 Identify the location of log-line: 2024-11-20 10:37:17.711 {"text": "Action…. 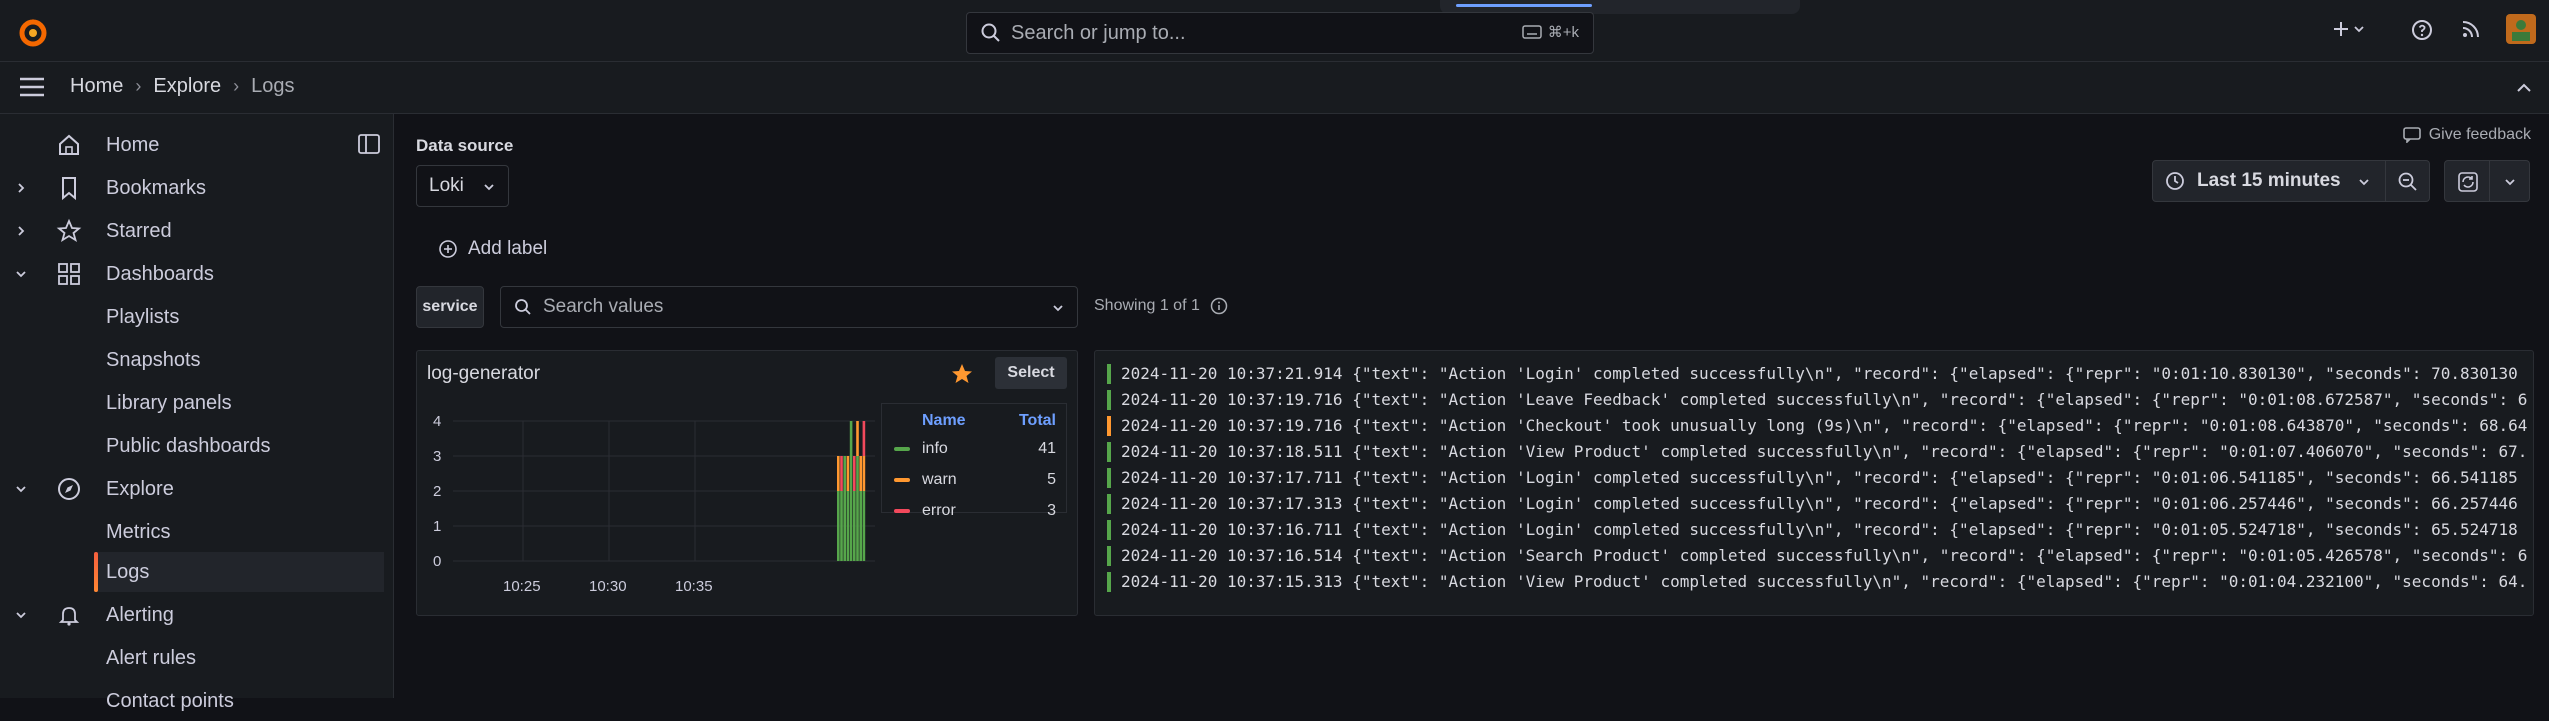
(1817, 478).